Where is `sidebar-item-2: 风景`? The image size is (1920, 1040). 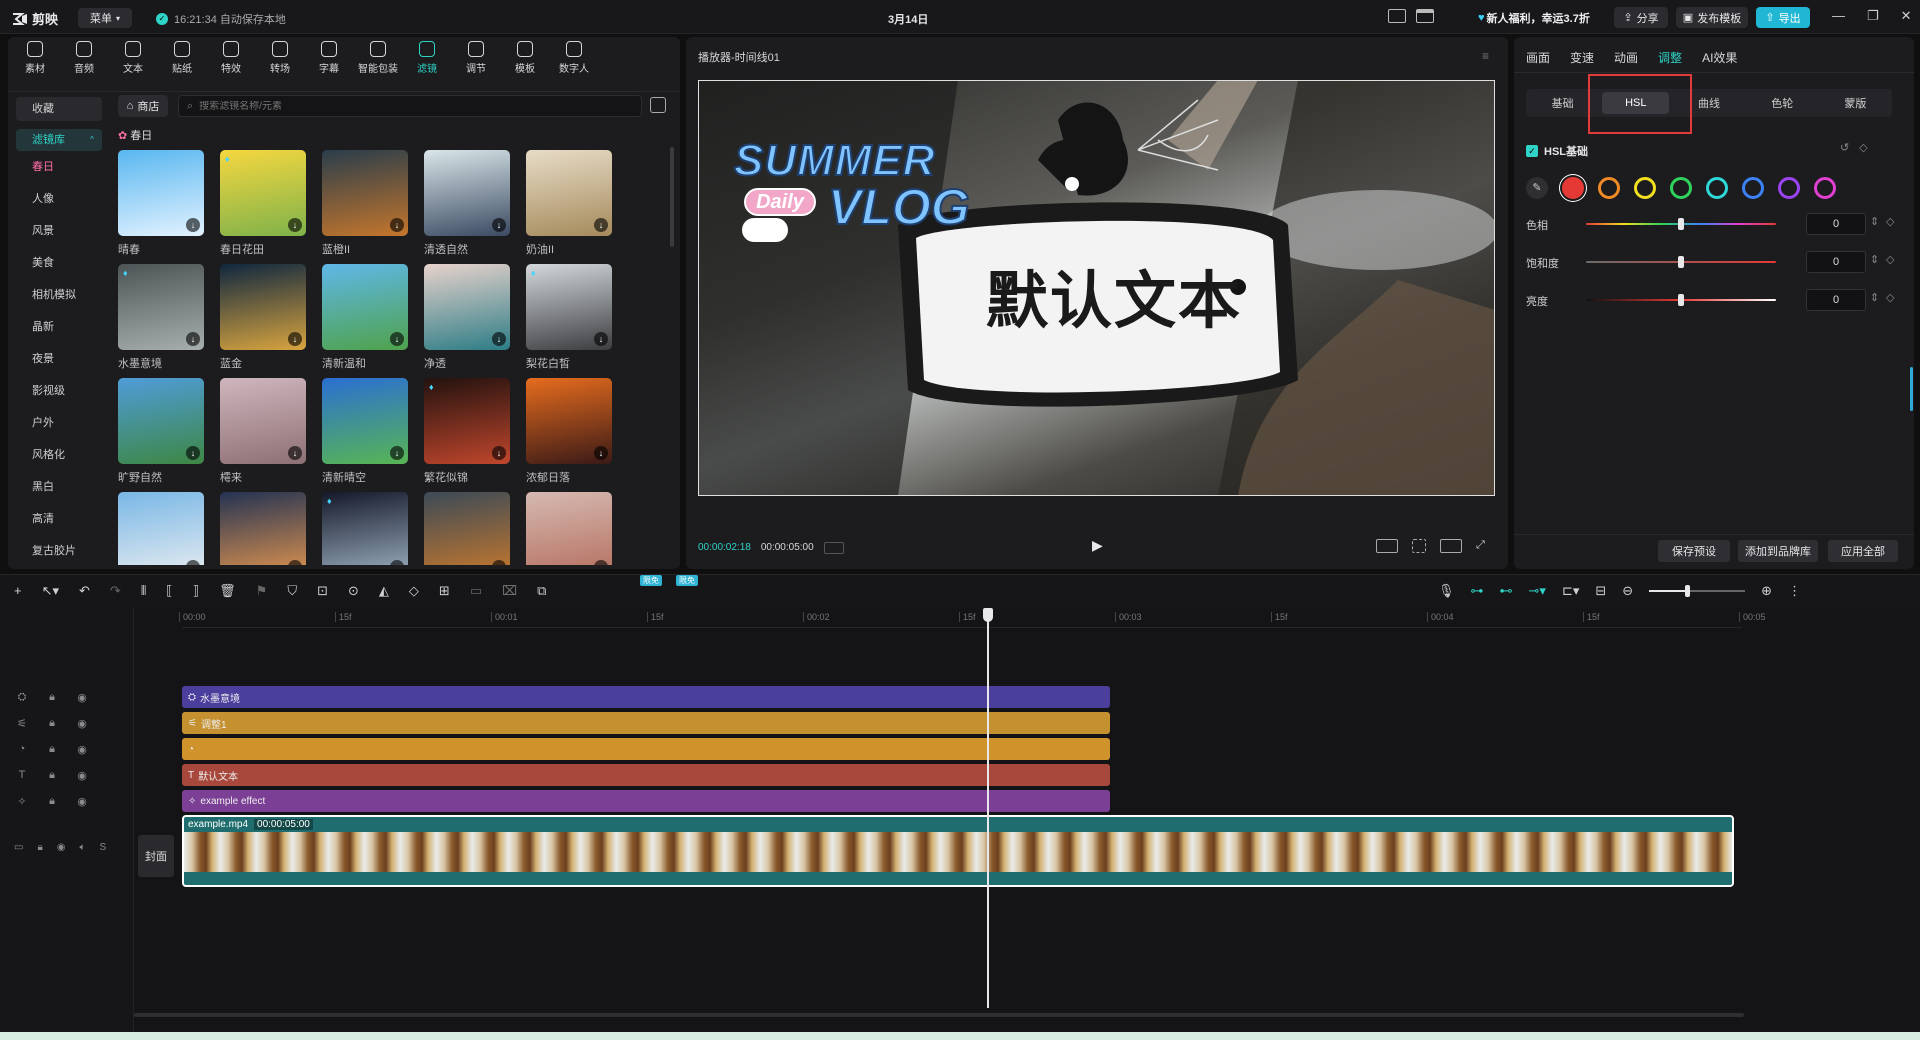 sidebar-item-2: 风景 is located at coordinates (59, 231).